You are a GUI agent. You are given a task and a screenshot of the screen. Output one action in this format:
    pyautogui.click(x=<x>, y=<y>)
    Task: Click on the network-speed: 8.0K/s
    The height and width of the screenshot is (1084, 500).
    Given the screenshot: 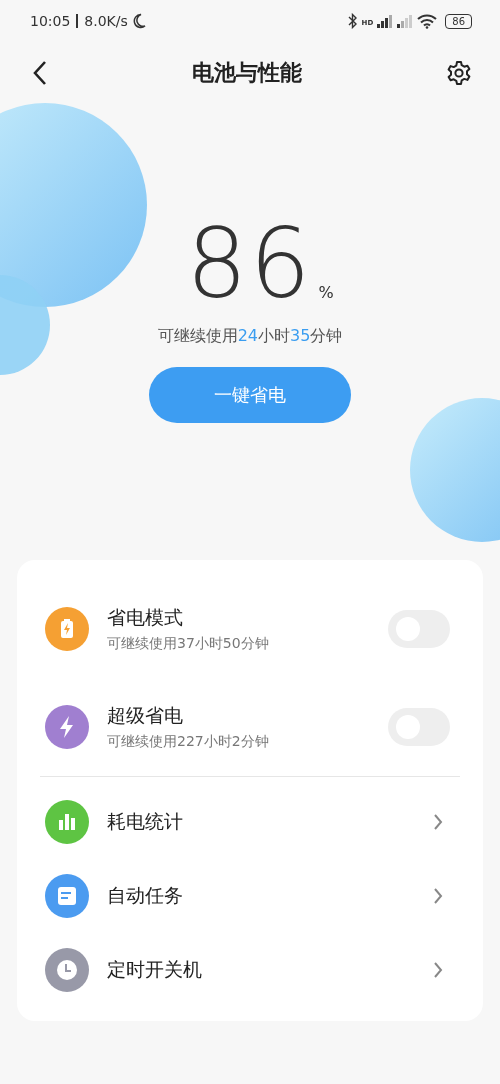 What is the action you would take?
    pyautogui.click(x=106, y=21)
    